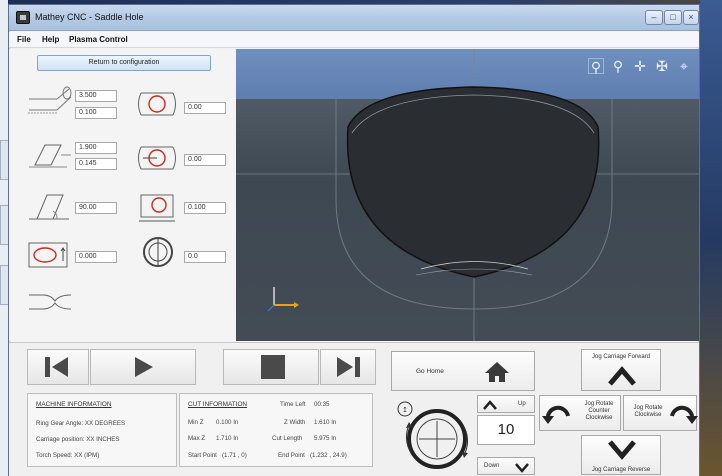 This screenshot has height=476, width=722. I want to click on jog-carriage-forward-button: Jog Carriage Forward, so click(621, 370).